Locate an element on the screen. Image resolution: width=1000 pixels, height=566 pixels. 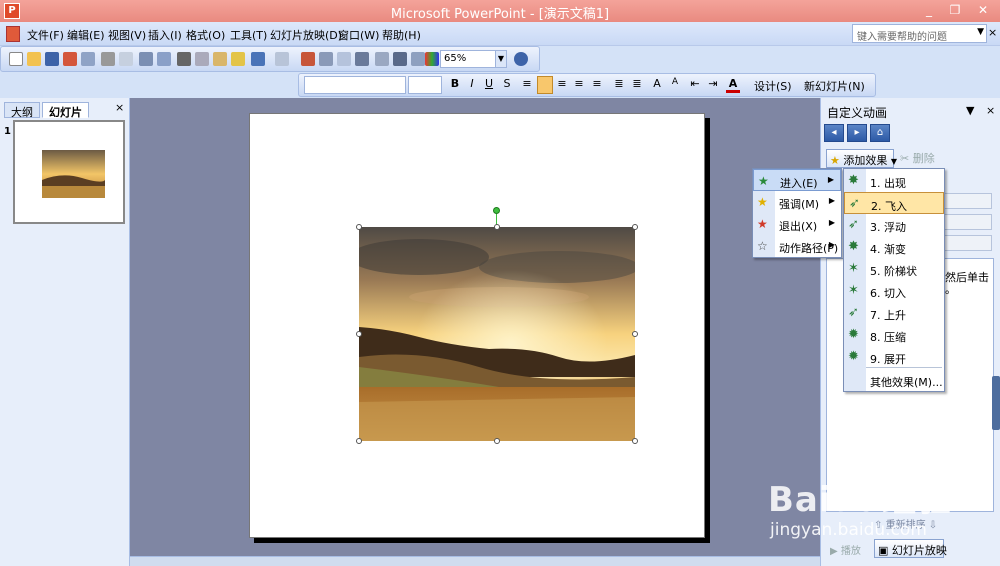
cut-icon is located at coordinates (184, 59).